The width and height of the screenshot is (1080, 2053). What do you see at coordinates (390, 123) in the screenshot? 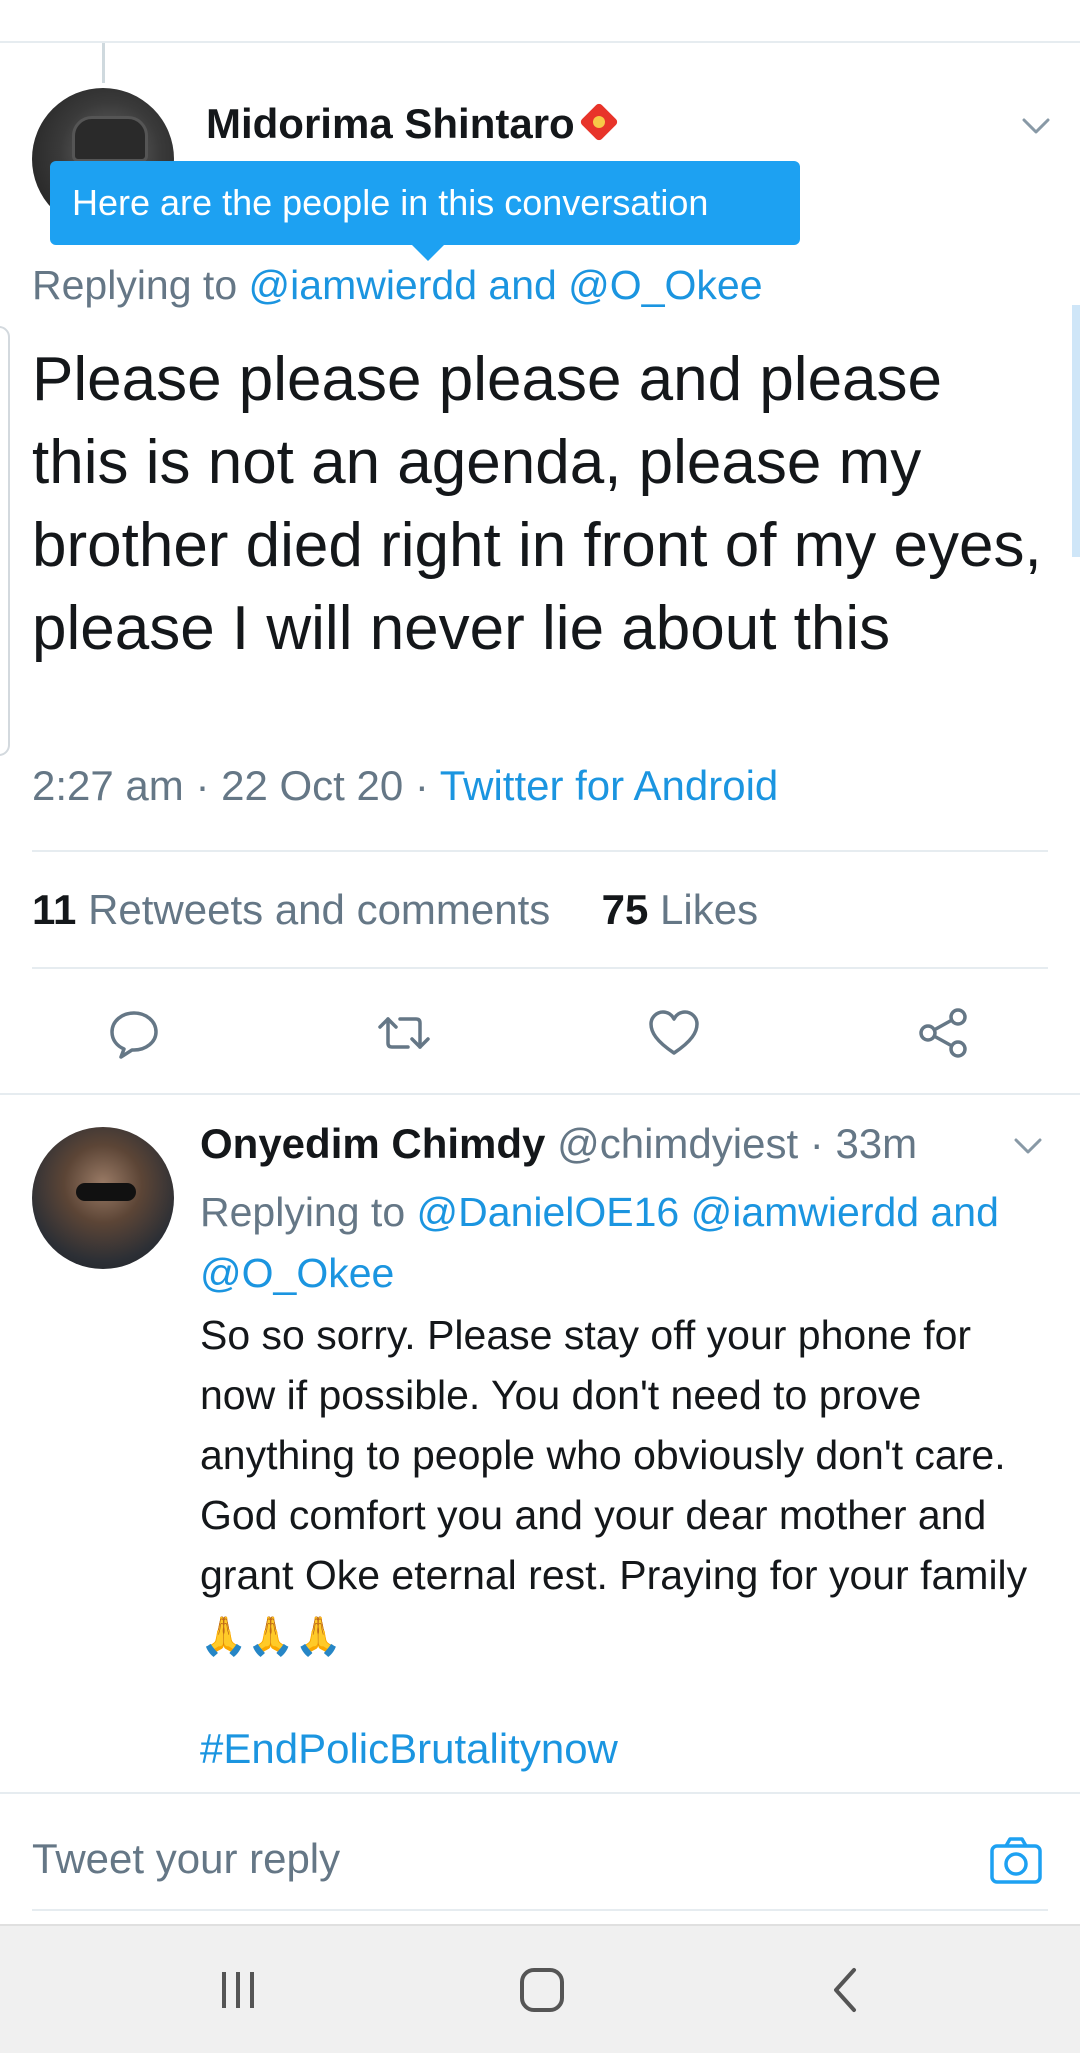
I see `author-name-text: Midorima Shintaro` at bounding box center [390, 123].